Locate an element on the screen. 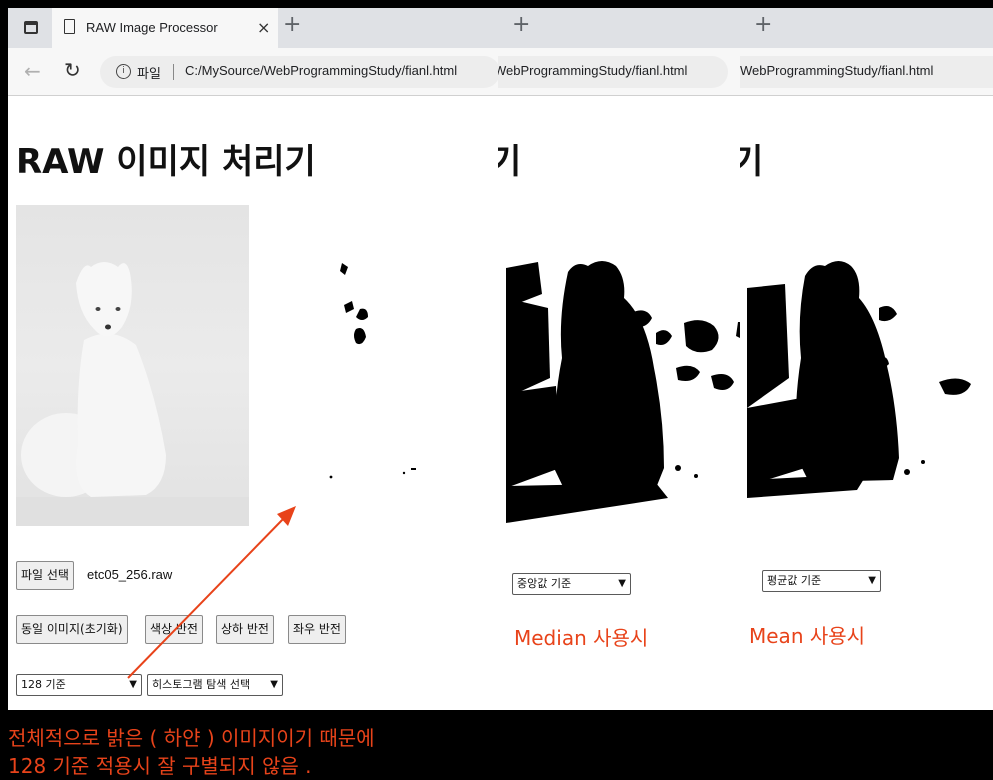 This screenshot has height=780, width=993. tab-title: RAW Image Processor is located at coordinates (152, 27).